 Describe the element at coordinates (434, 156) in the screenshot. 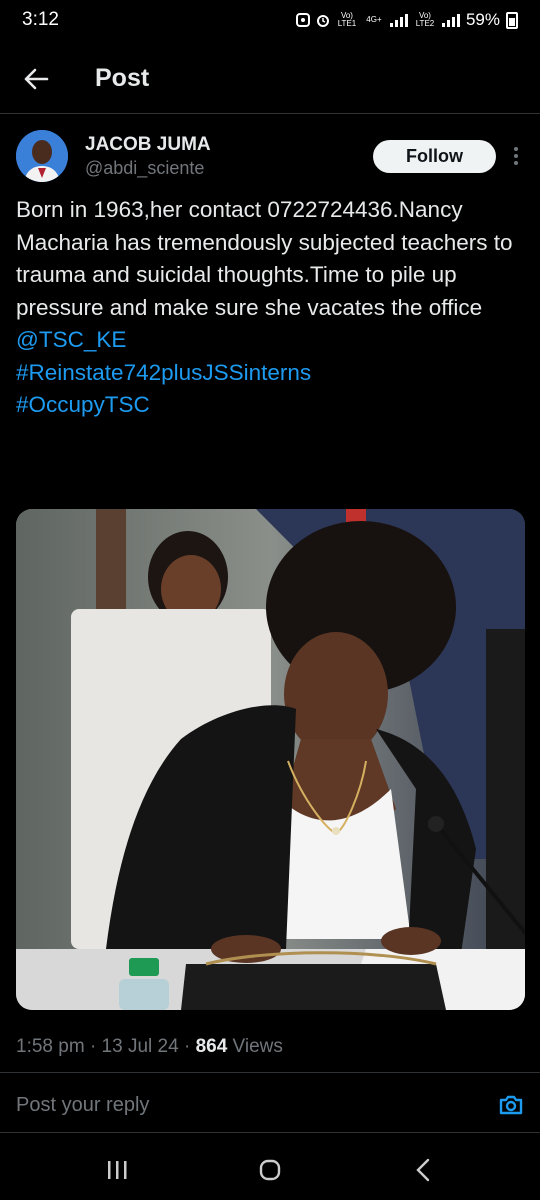

I see `follow-button: Follow` at that location.